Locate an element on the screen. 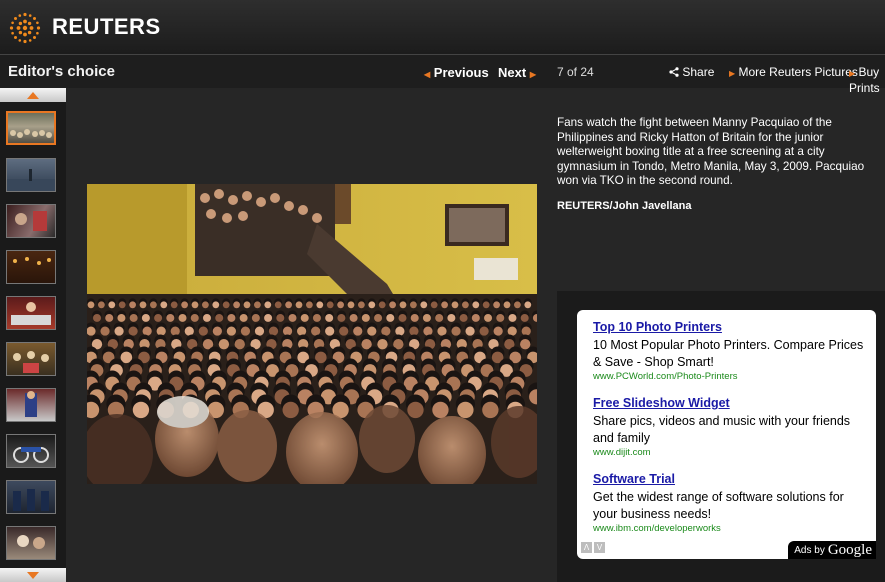 This screenshot has width=885, height=582. sports-thumbnail-icon is located at coordinates (31, 404).